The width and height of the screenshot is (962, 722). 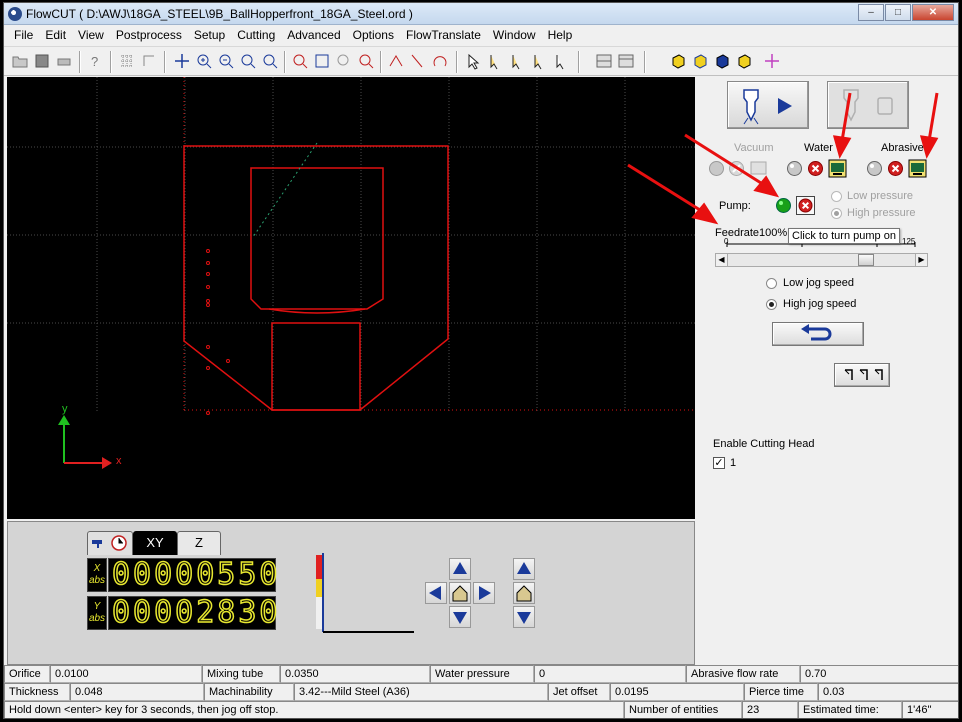 I want to click on snap-icon, so click(x=149, y=61).